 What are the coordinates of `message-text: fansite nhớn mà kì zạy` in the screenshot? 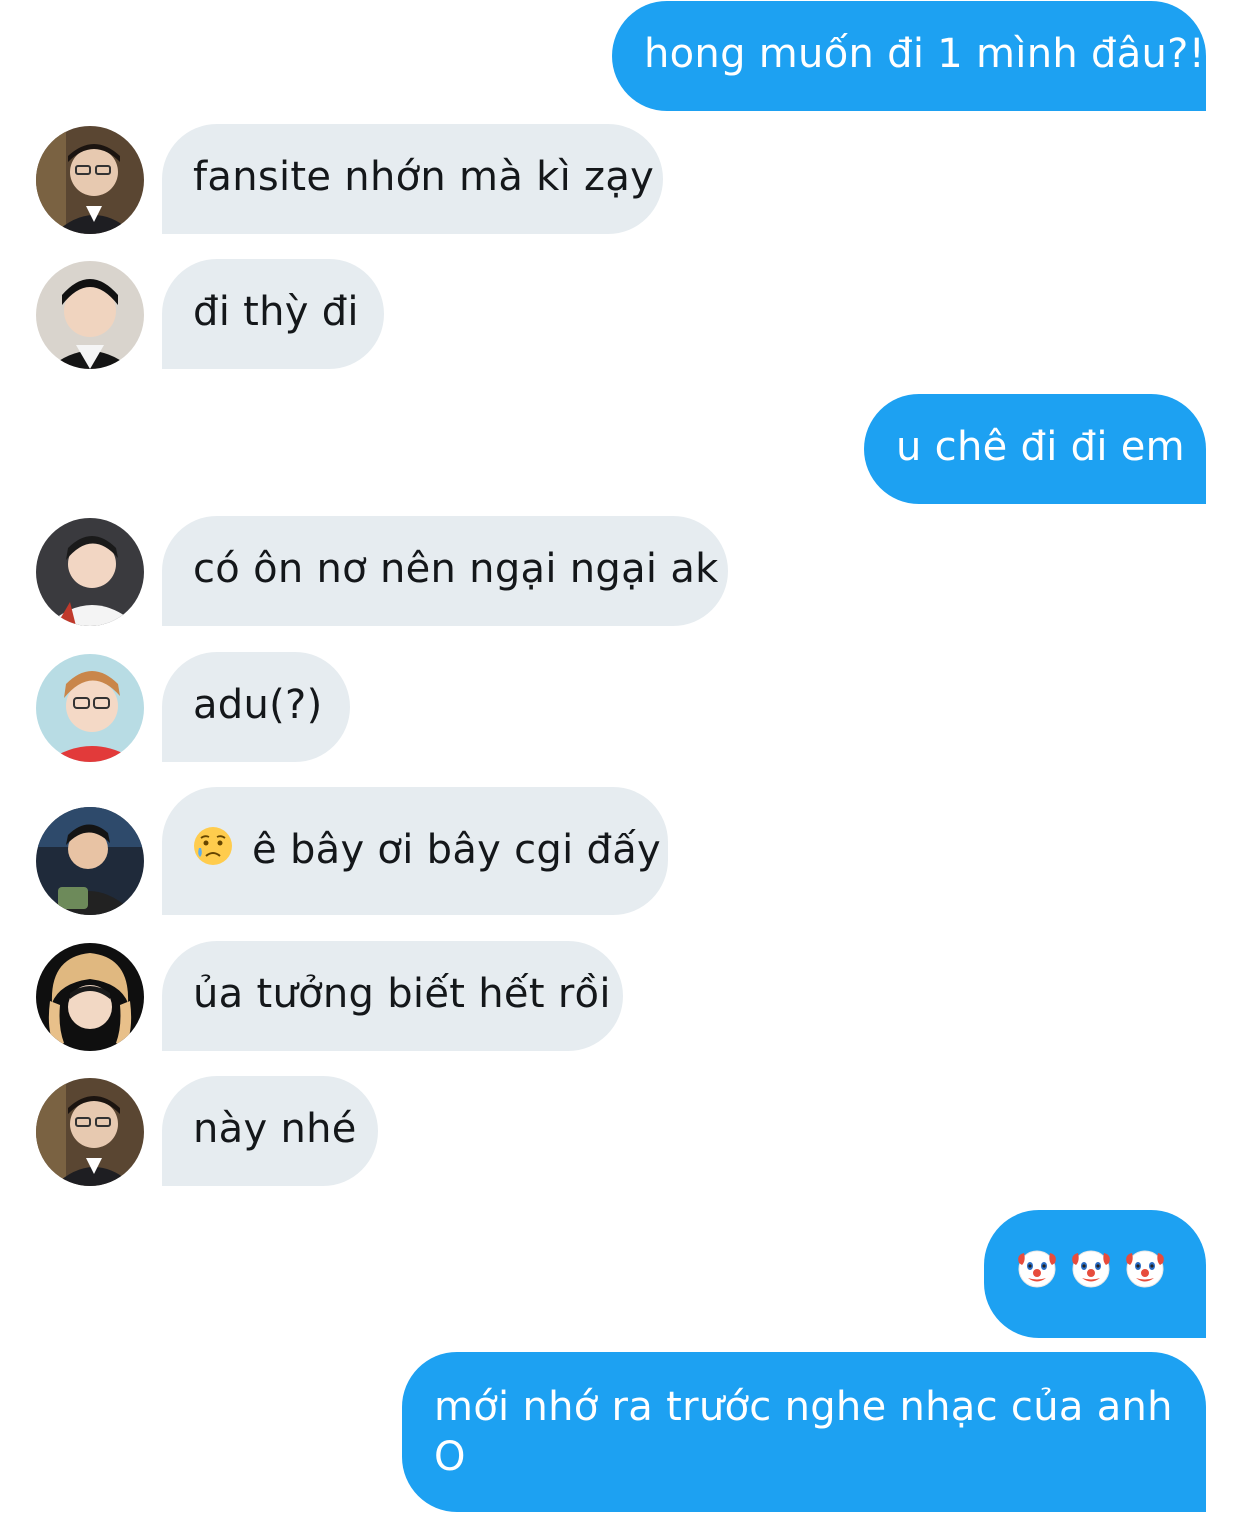 It's located at (424, 177).